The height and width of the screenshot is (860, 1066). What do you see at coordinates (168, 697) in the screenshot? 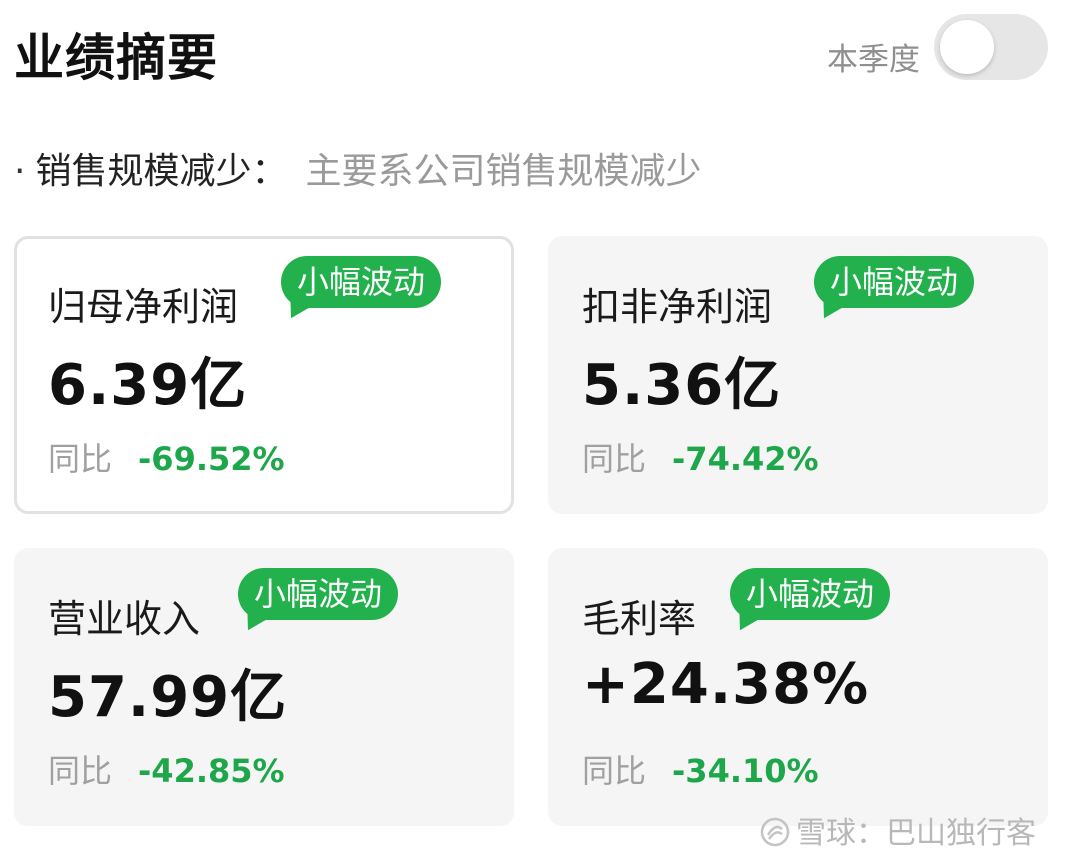
I see `metric-value: 57.99亿` at bounding box center [168, 697].